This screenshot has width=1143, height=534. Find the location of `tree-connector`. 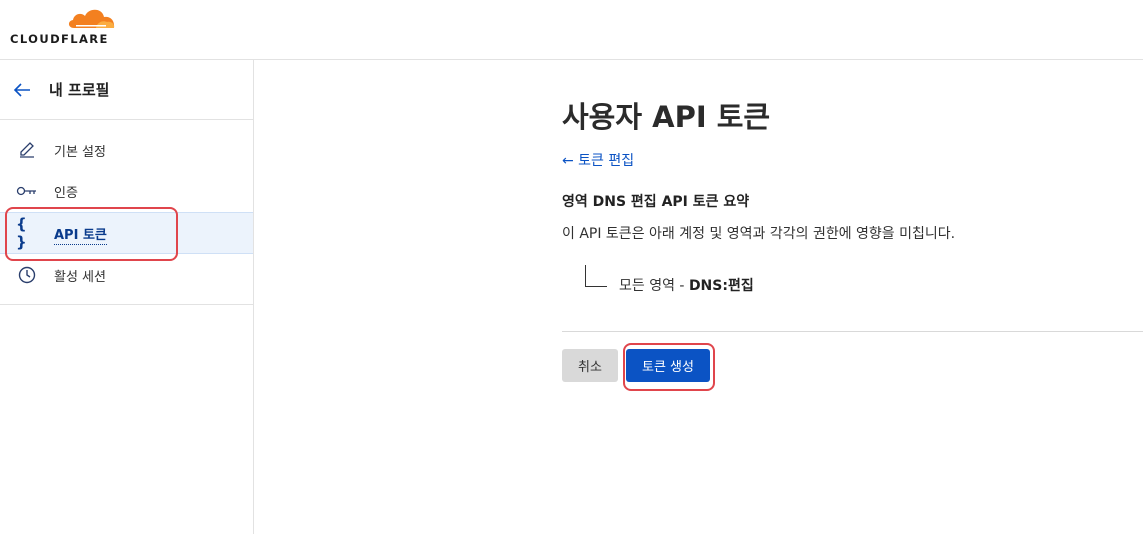

tree-connector is located at coordinates (596, 276).